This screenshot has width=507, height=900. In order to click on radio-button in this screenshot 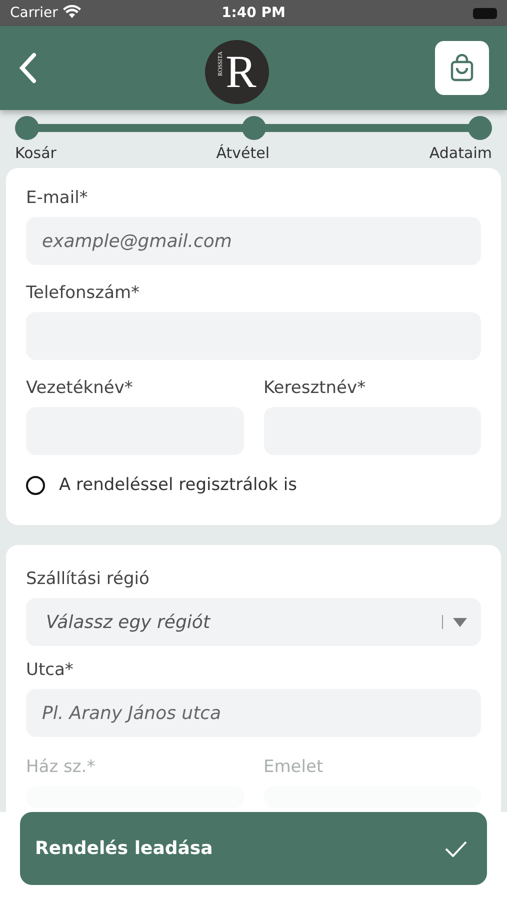, I will do `click(35, 485)`.